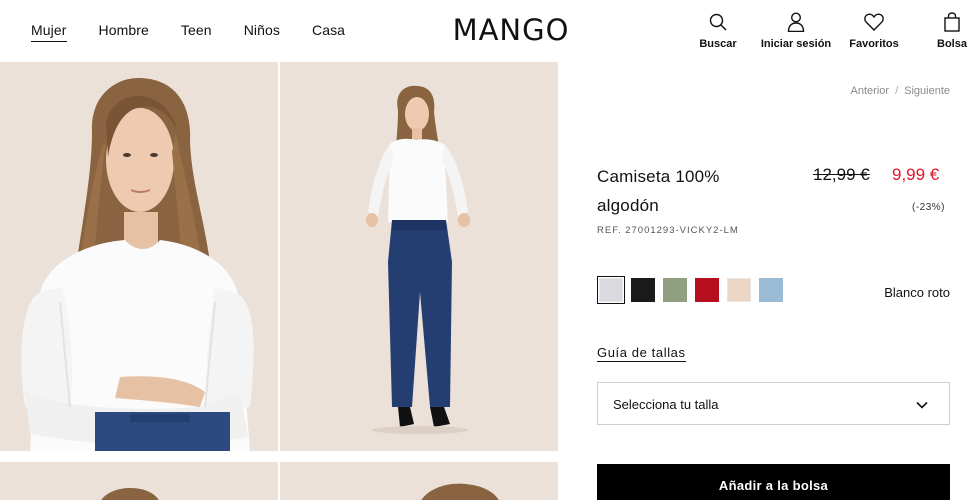 This screenshot has width=979, height=500. I want to click on sale-price: 9,99 €, so click(916, 174).